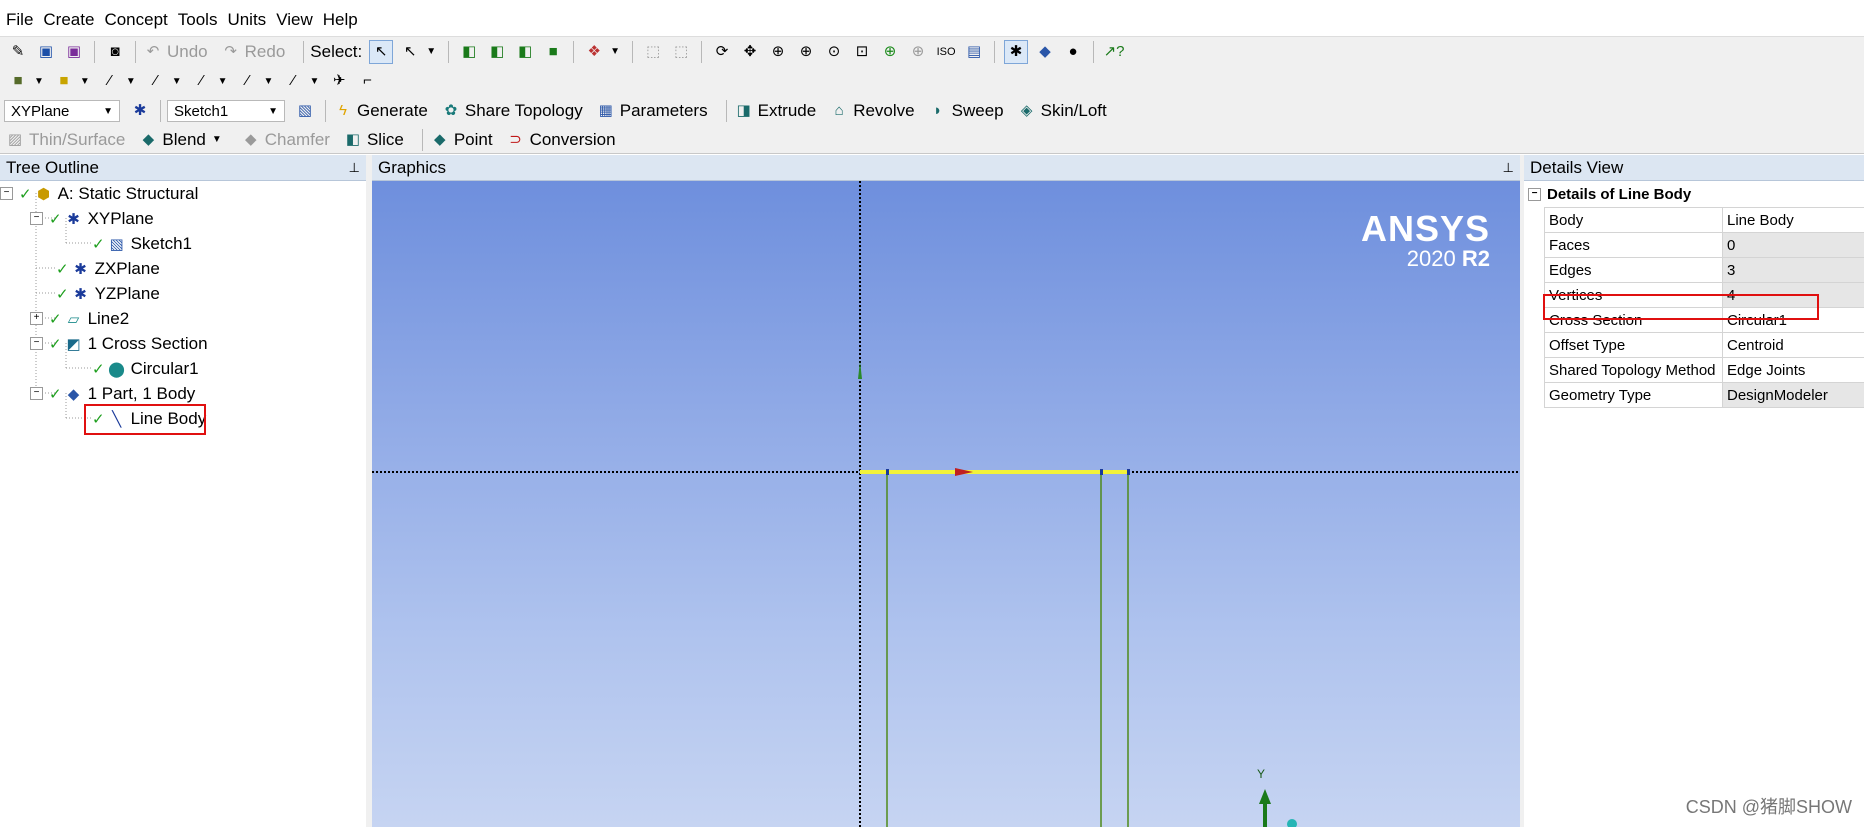 The width and height of the screenshot is (1864, 827). I want to click on select-face-icon: ◧, so click(525, 52).